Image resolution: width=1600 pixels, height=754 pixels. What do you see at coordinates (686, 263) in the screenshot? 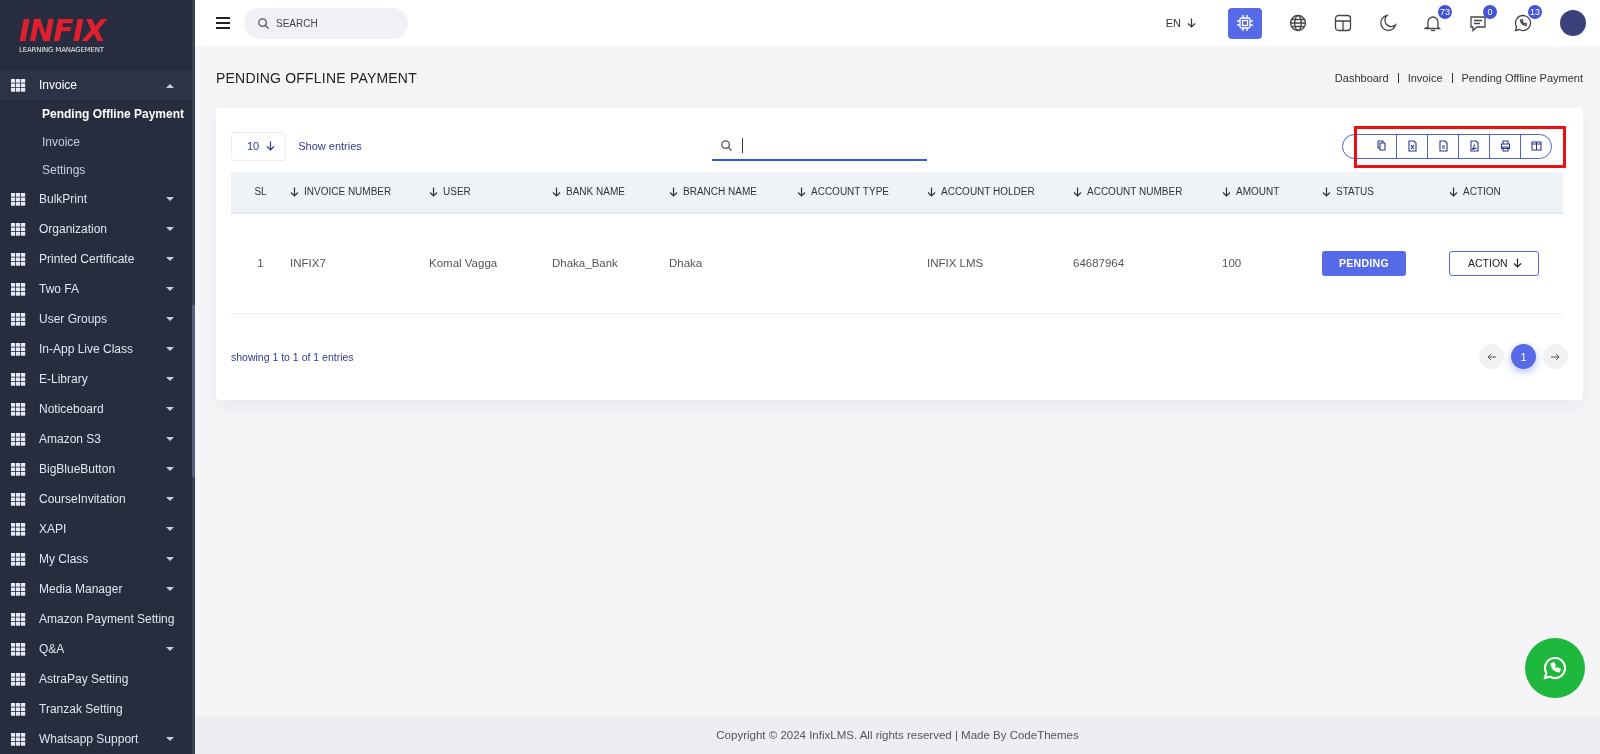
I see `table-cell: Dhaka` at bounding box center [686, 263].